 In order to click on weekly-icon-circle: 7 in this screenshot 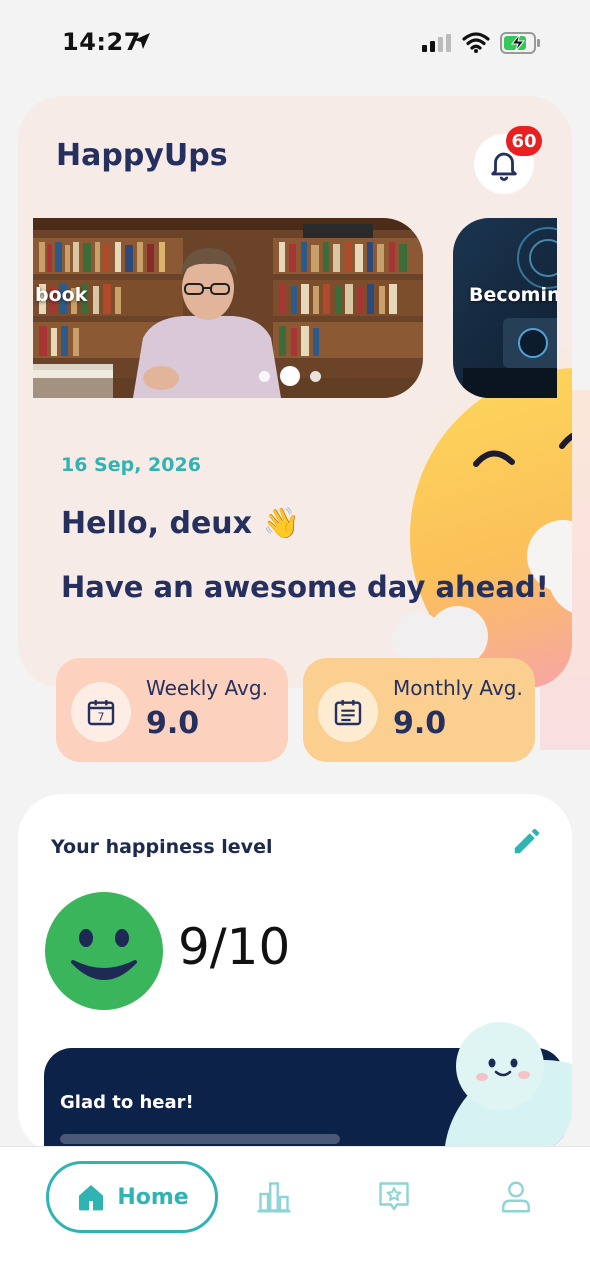, I will do `click(101, 712)`.